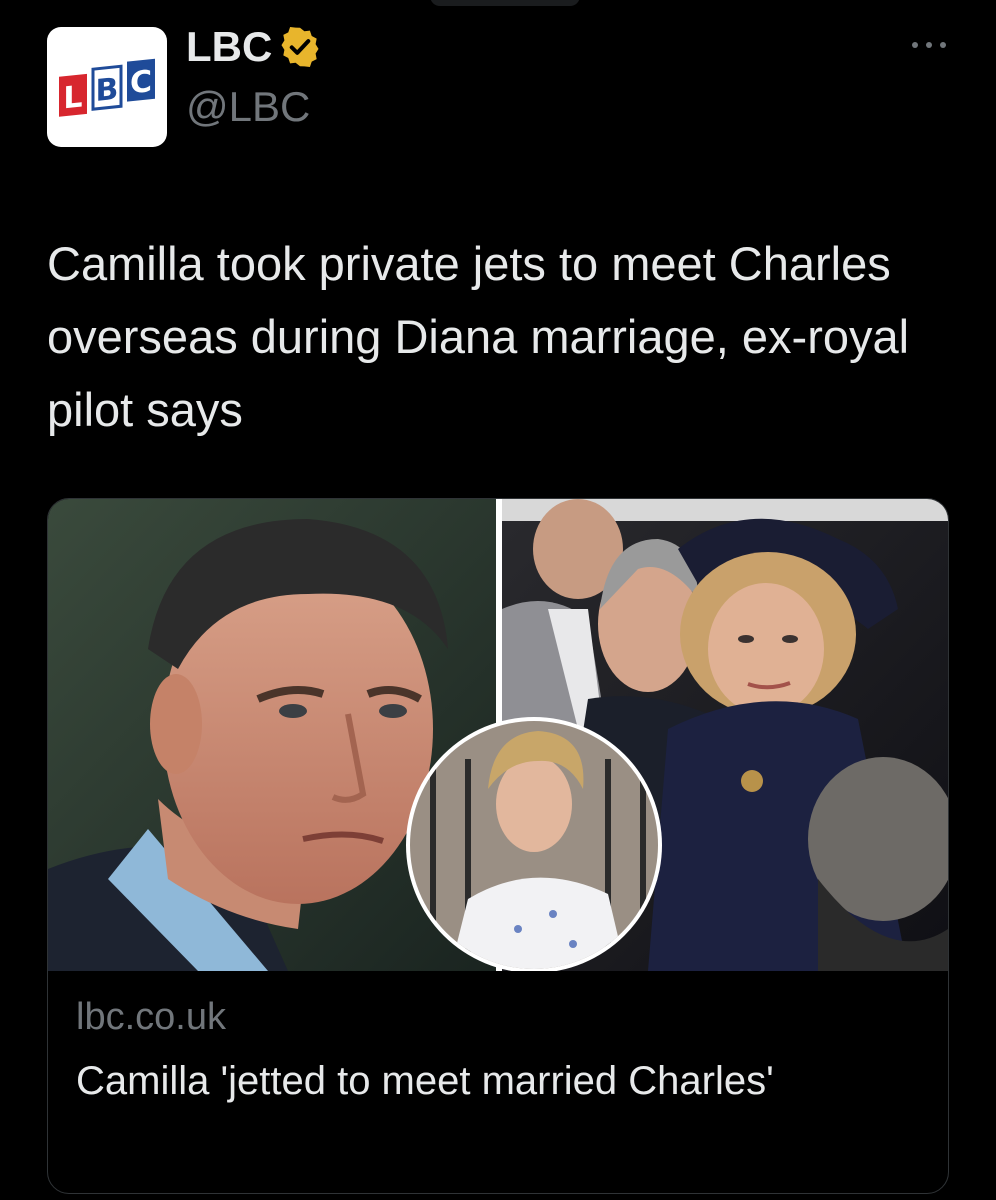  I want to click on account-avatar: L B C, so click(107, 87).